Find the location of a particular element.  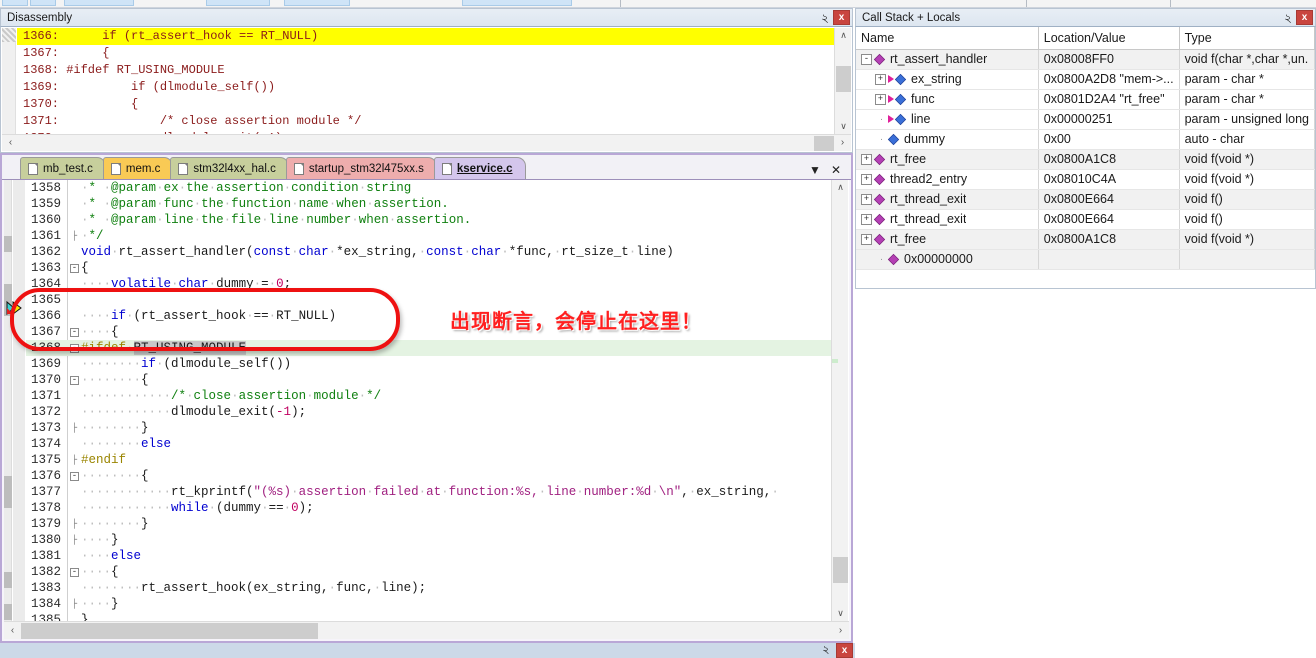

editor-hscroll-thumb is located at coordinates (169, 630).